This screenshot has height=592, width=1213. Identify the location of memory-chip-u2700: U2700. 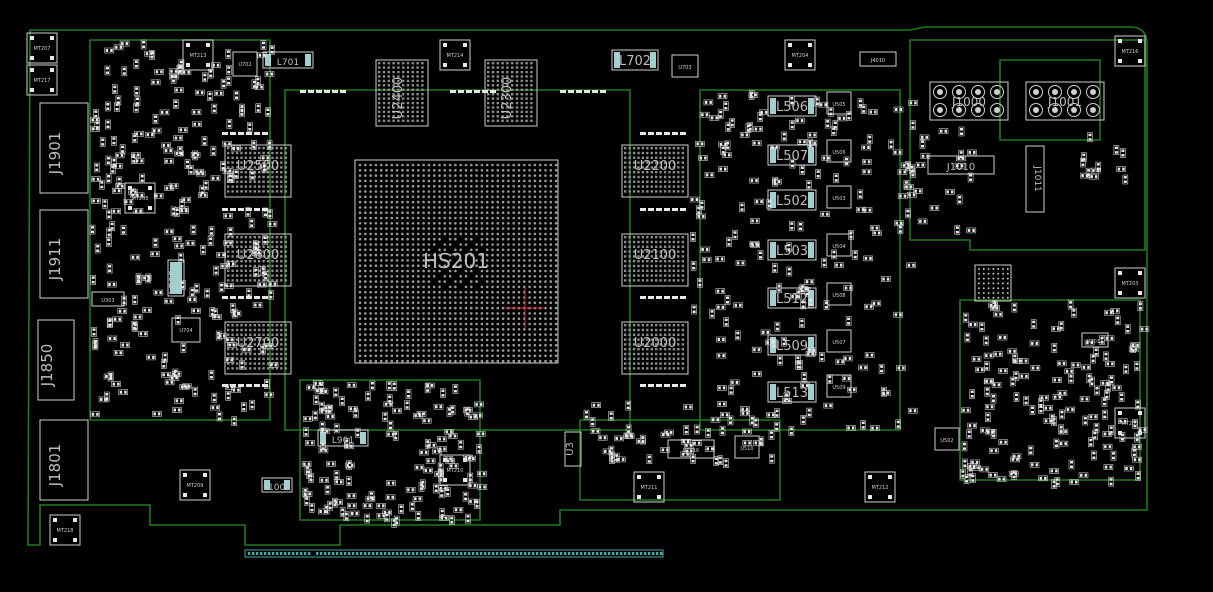
(258, 348).